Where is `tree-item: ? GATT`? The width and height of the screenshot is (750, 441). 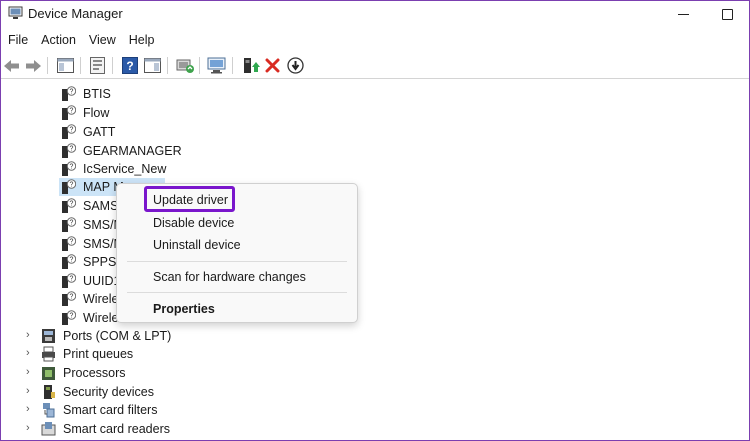 tree-item: ? GATT is located at coordinates (88, 132).